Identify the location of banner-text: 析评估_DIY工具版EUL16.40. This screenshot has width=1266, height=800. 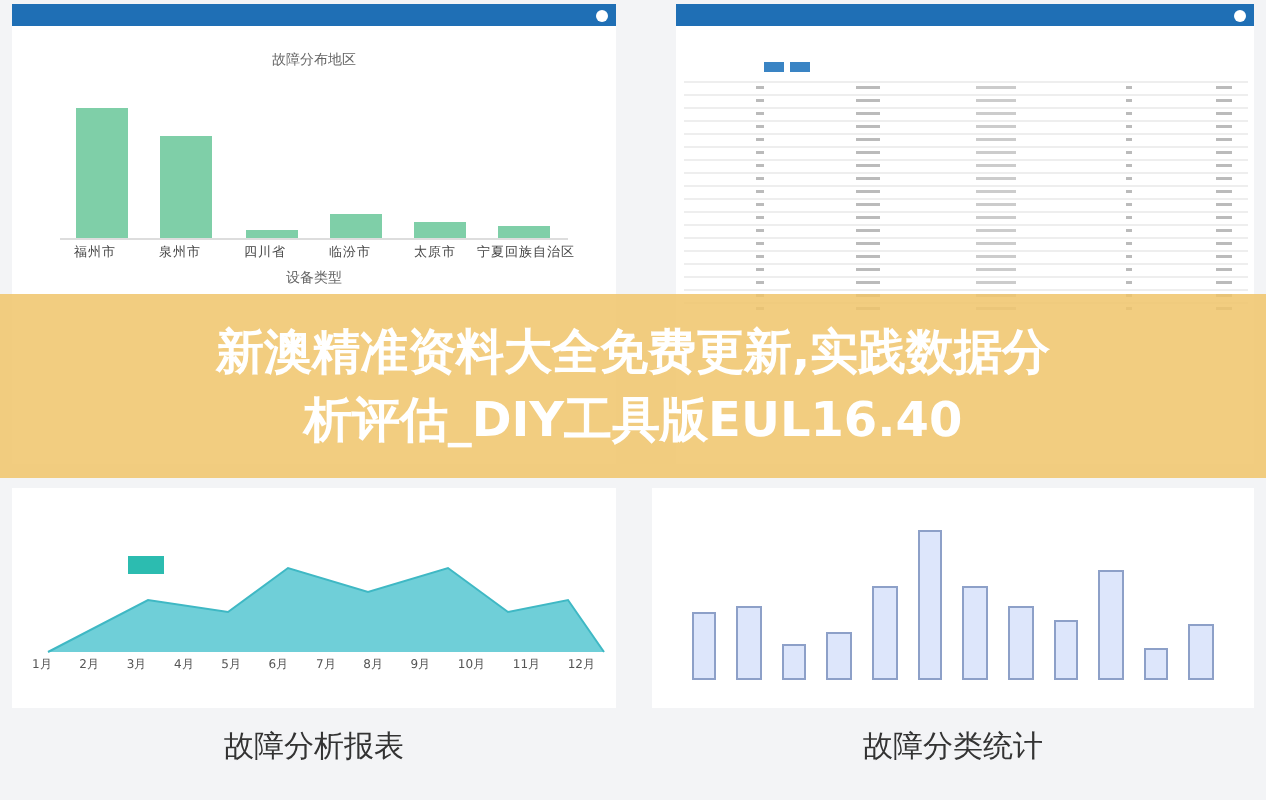
(633, 421).